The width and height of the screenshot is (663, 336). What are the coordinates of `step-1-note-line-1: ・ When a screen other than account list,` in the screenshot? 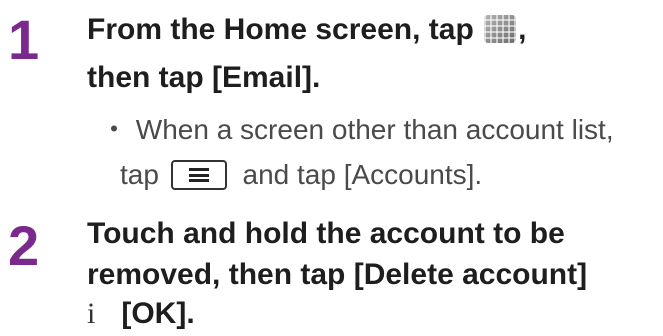 It's located at (357, 129).